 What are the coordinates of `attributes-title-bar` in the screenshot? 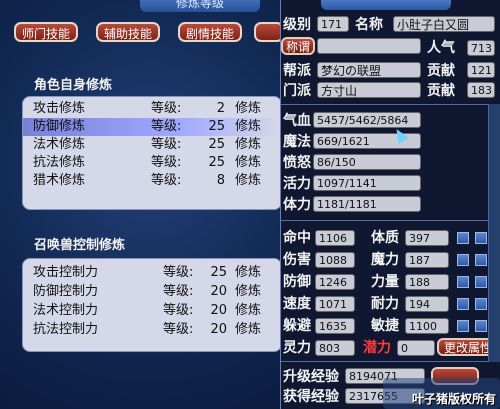 It's located at (386, 5).